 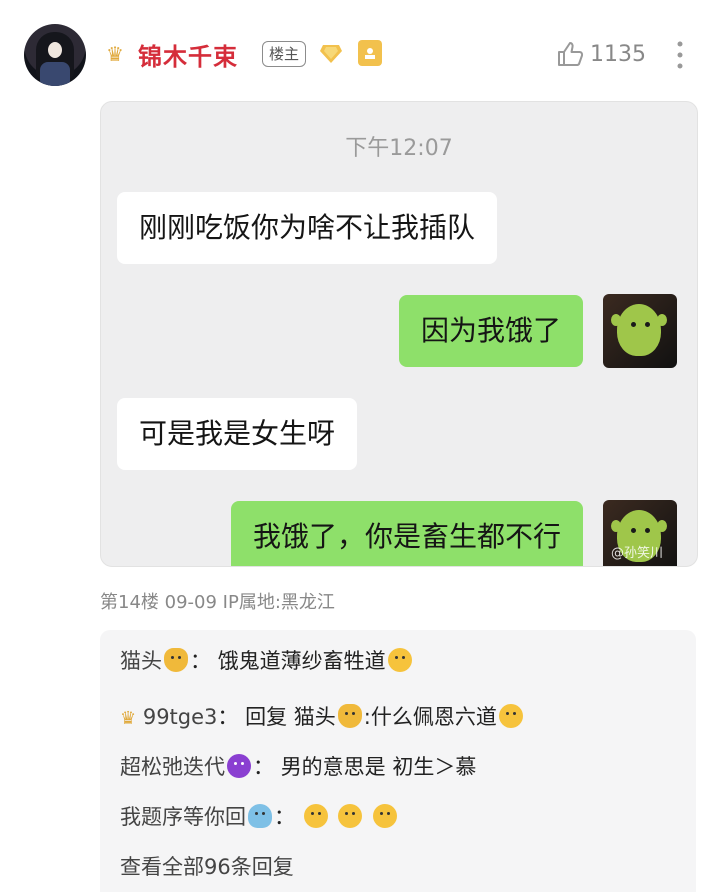 I want to click on post-header: ♛ 锦木千束 楼主 1135, so click(x=359, y=50).